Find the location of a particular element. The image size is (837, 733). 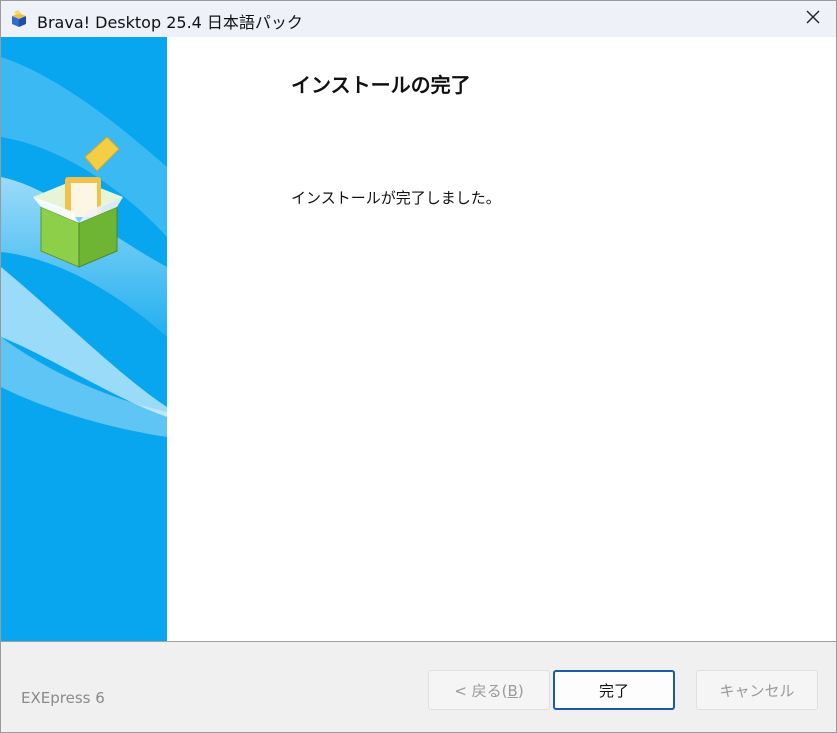

back-button-label: < 戻る(B) is located at coordinates (489, 690).